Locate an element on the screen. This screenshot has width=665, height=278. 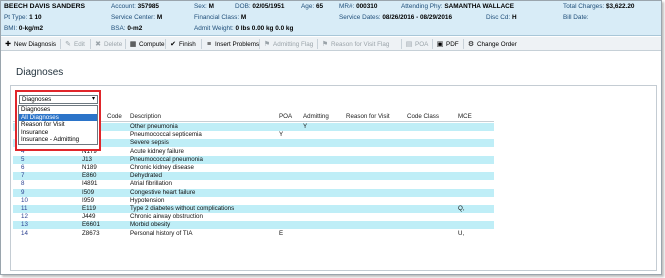
new-icon: ✚ is located at coordinates (8, 44).